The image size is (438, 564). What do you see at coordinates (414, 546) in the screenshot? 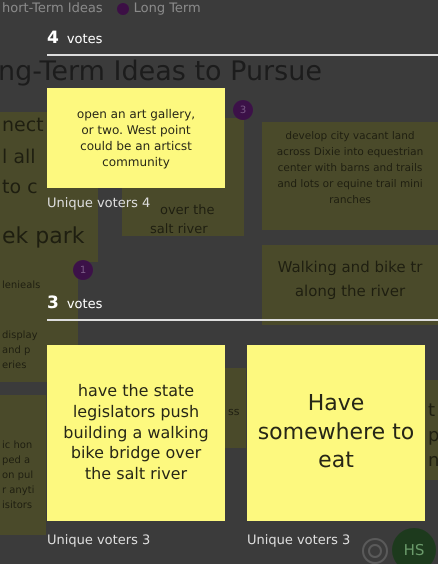
I see `user-avatar: HS` at bounding box center [414, 546].